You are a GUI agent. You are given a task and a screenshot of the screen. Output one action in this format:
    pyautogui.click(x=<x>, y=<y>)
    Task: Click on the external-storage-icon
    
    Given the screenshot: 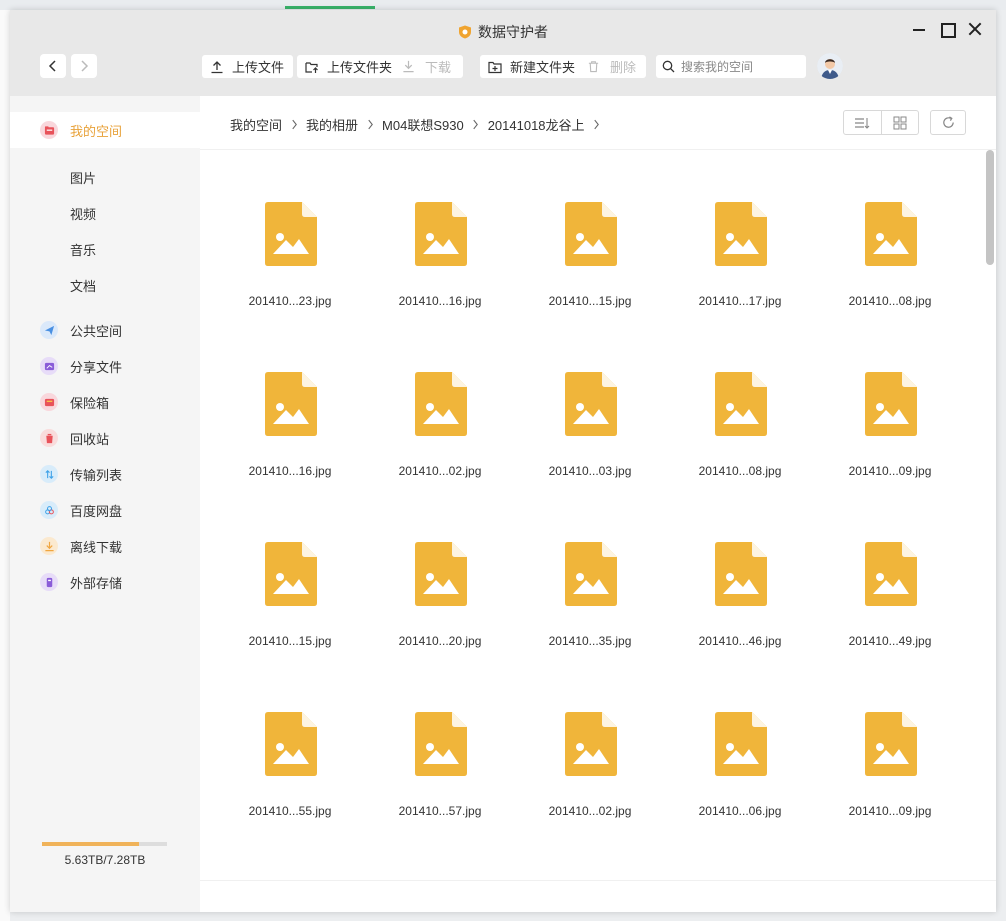 What is the action you would take?
    pyautogui.click(x=49, y=582)
    